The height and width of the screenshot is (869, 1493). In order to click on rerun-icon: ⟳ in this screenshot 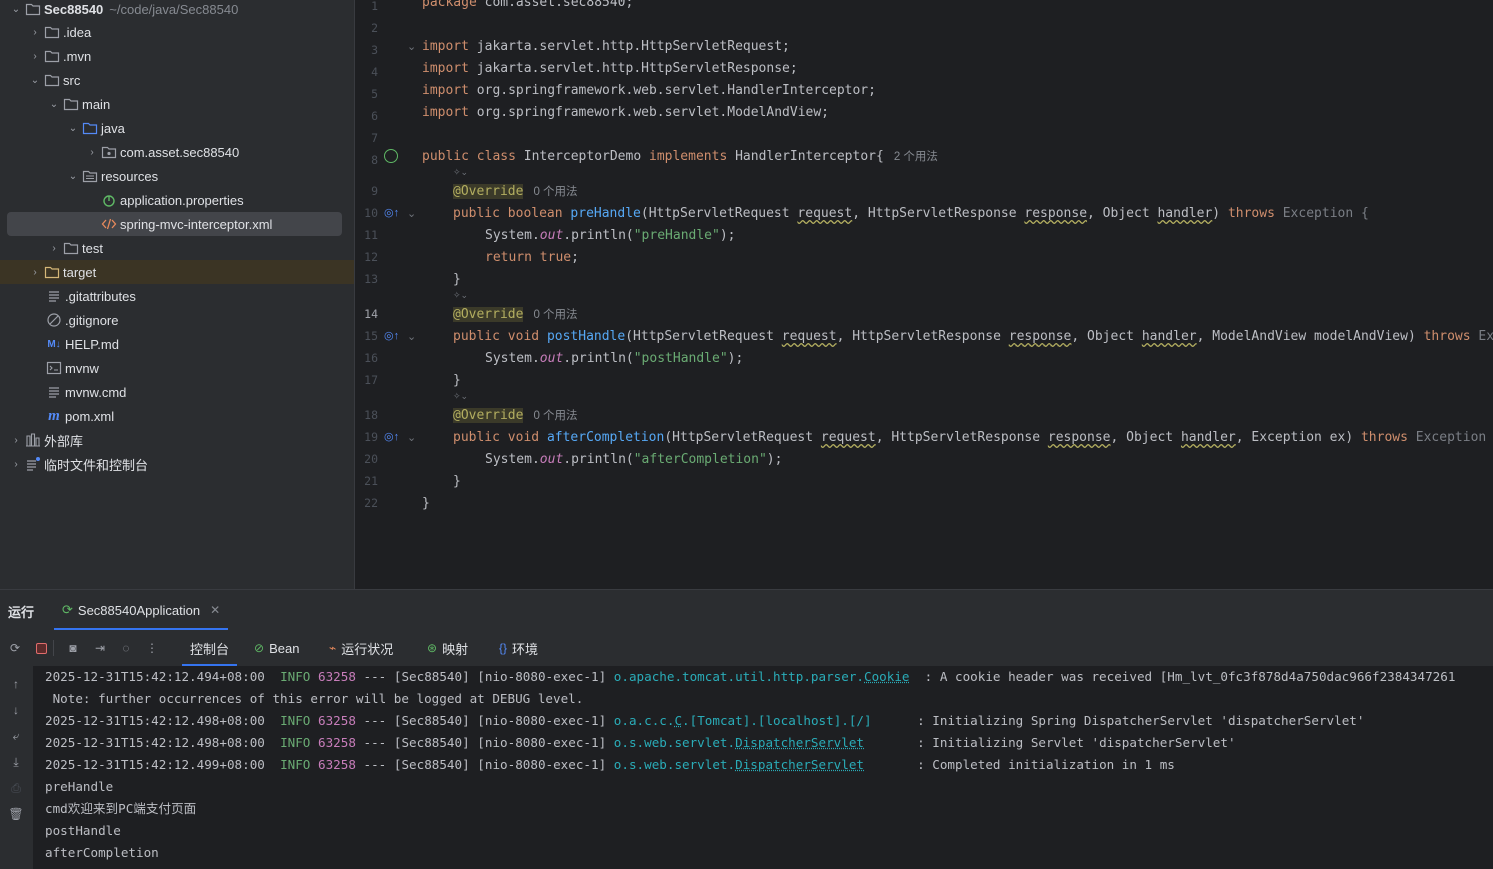, I will do `click(15, 648)`.